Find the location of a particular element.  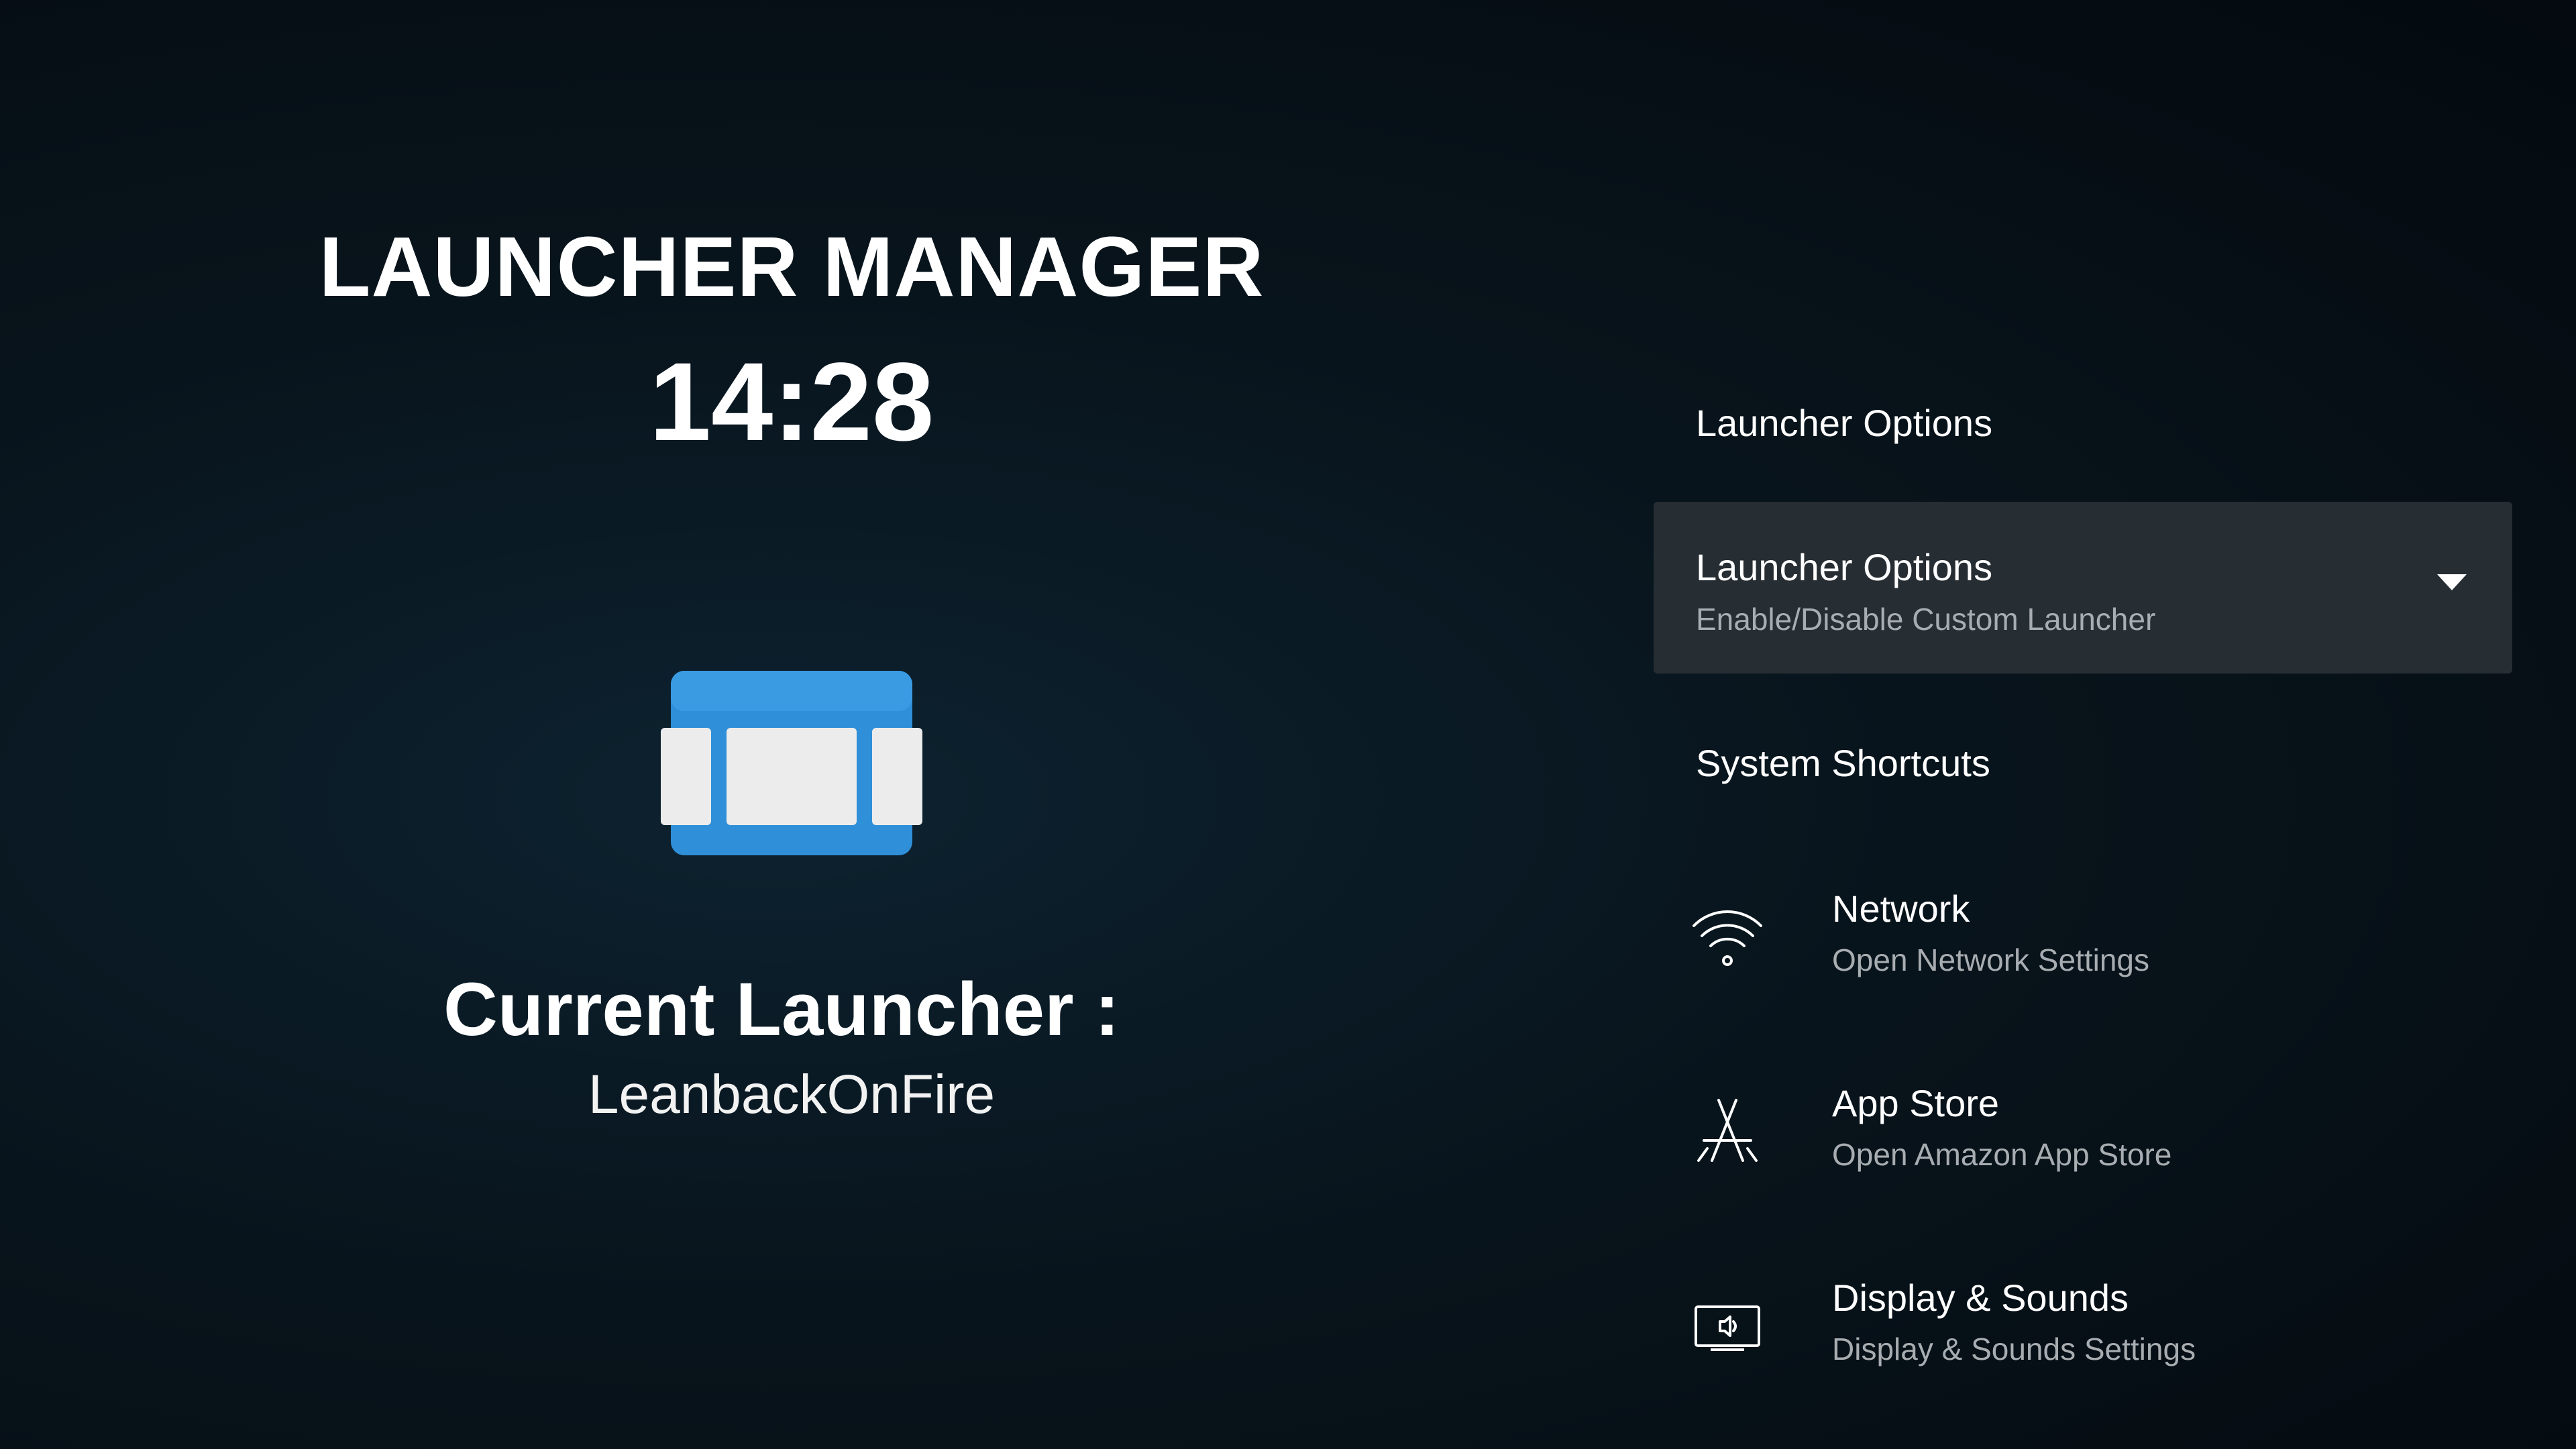

launcher-options-title: Launcher Options is located at coordinates (1844, 567).